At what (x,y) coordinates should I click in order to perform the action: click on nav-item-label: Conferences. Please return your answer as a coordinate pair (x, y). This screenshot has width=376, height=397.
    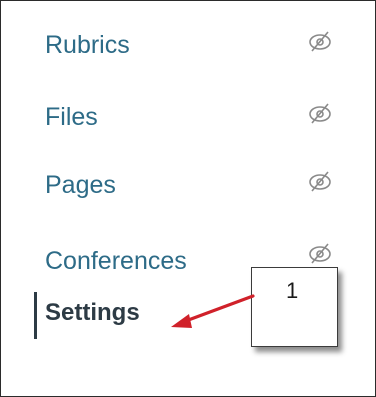
    Looking at the image, I should click on (116, 261).